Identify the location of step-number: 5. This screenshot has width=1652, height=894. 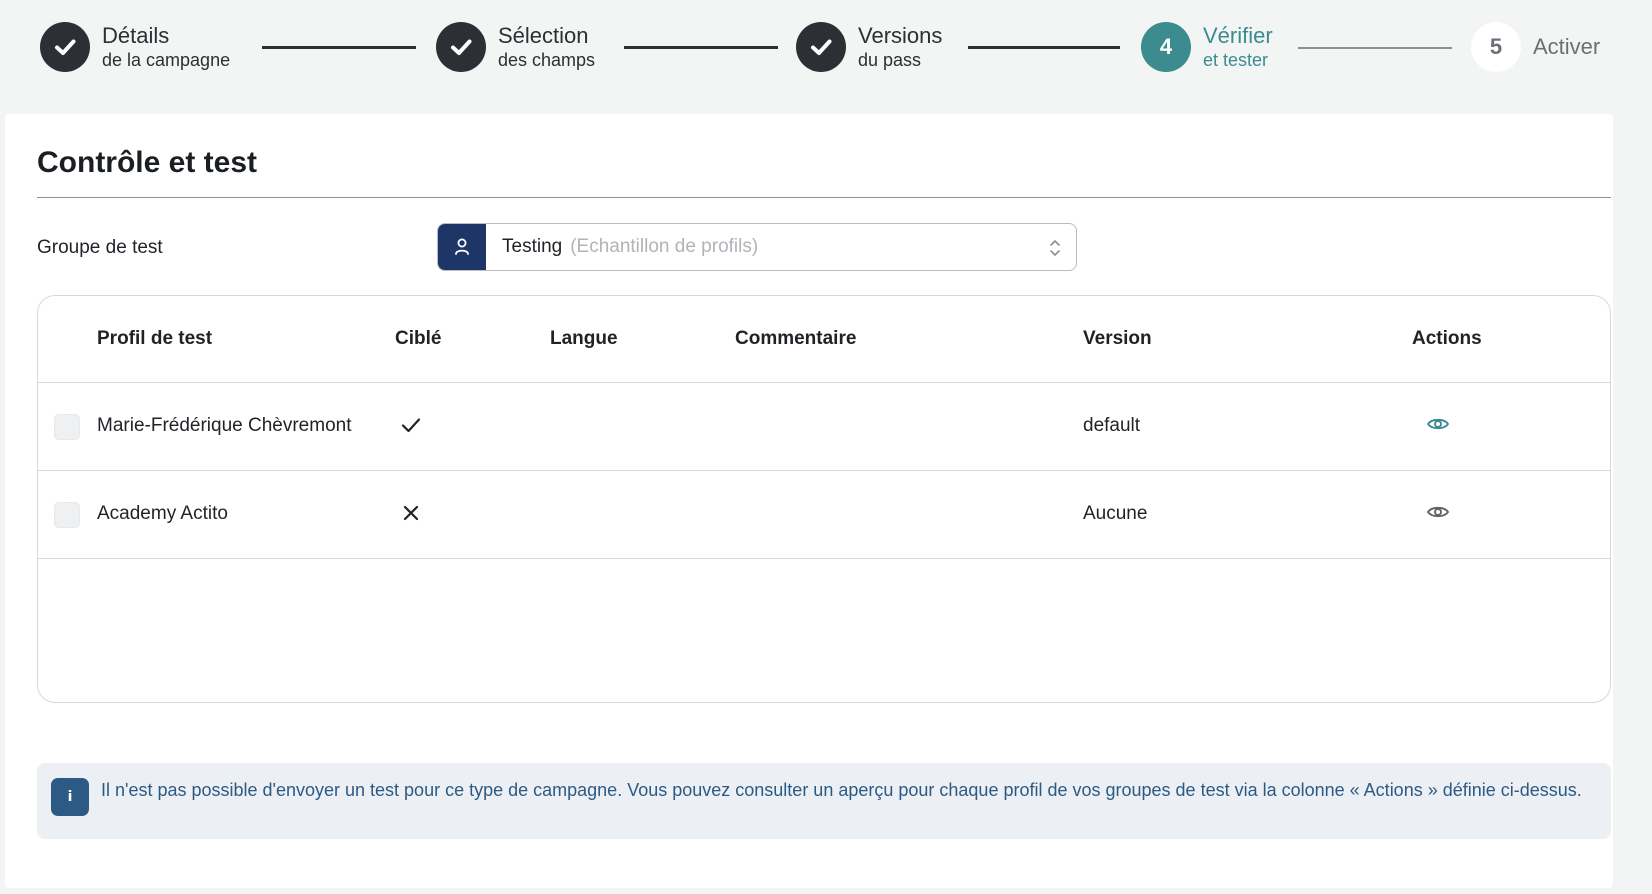
(1496, 47).